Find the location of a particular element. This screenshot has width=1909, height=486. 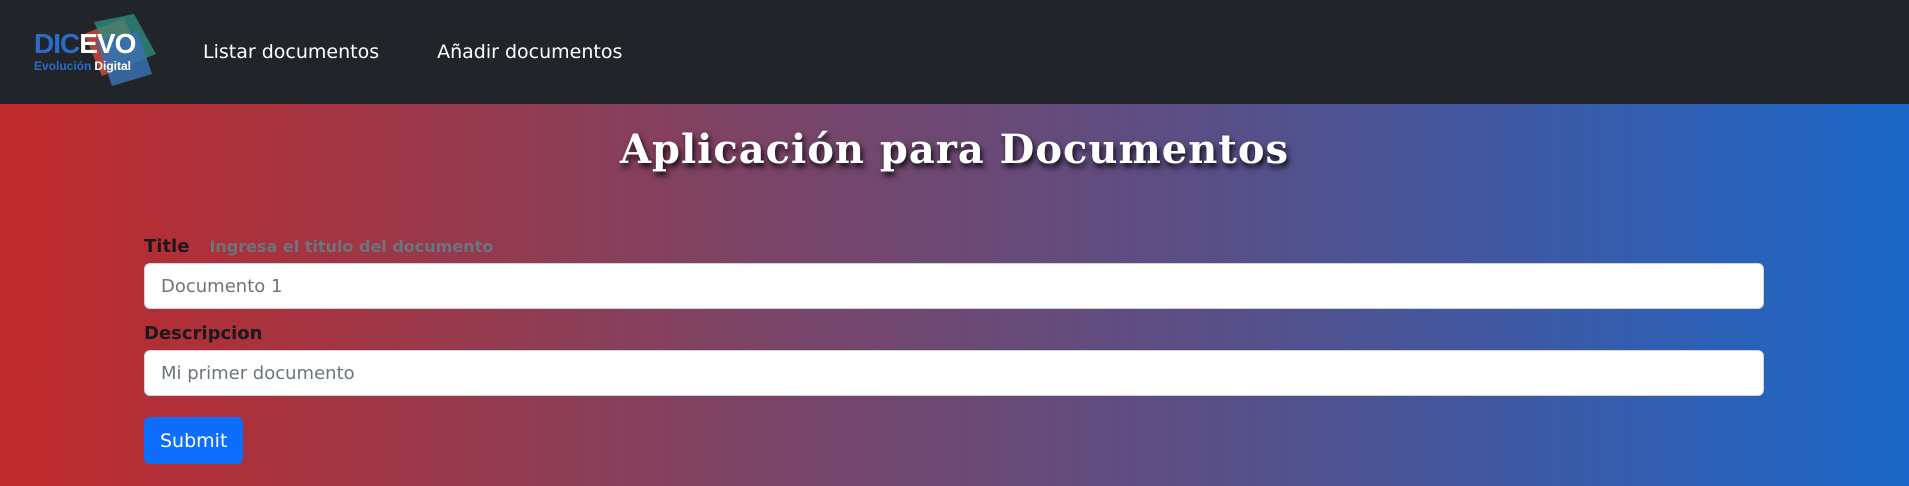

title-input is located at coordinates (954, 286).